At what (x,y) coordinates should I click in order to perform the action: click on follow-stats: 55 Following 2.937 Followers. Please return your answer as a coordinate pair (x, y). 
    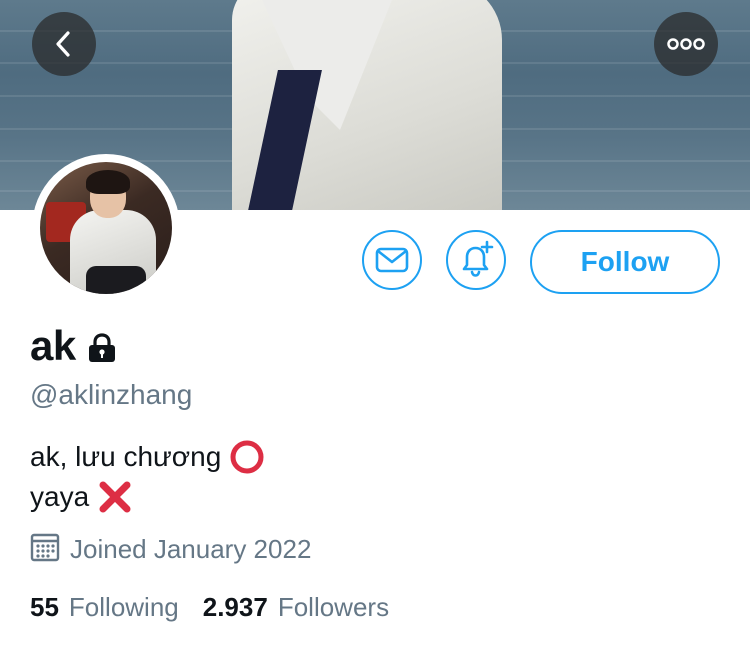
    Looking at the image, I should click on (209, 607).